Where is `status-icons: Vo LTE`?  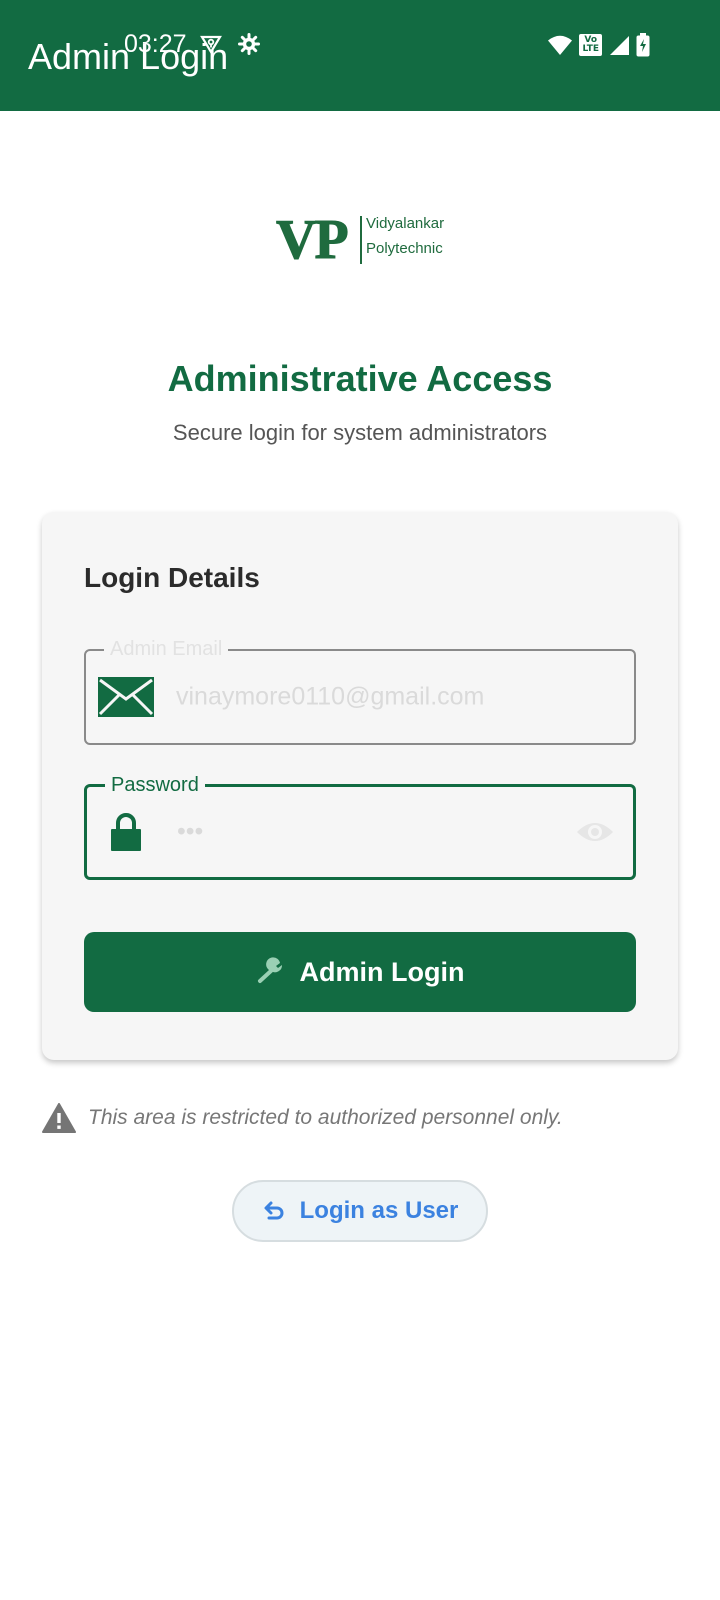
status-icons: Vo LTE is located at coordinates (598, 45).